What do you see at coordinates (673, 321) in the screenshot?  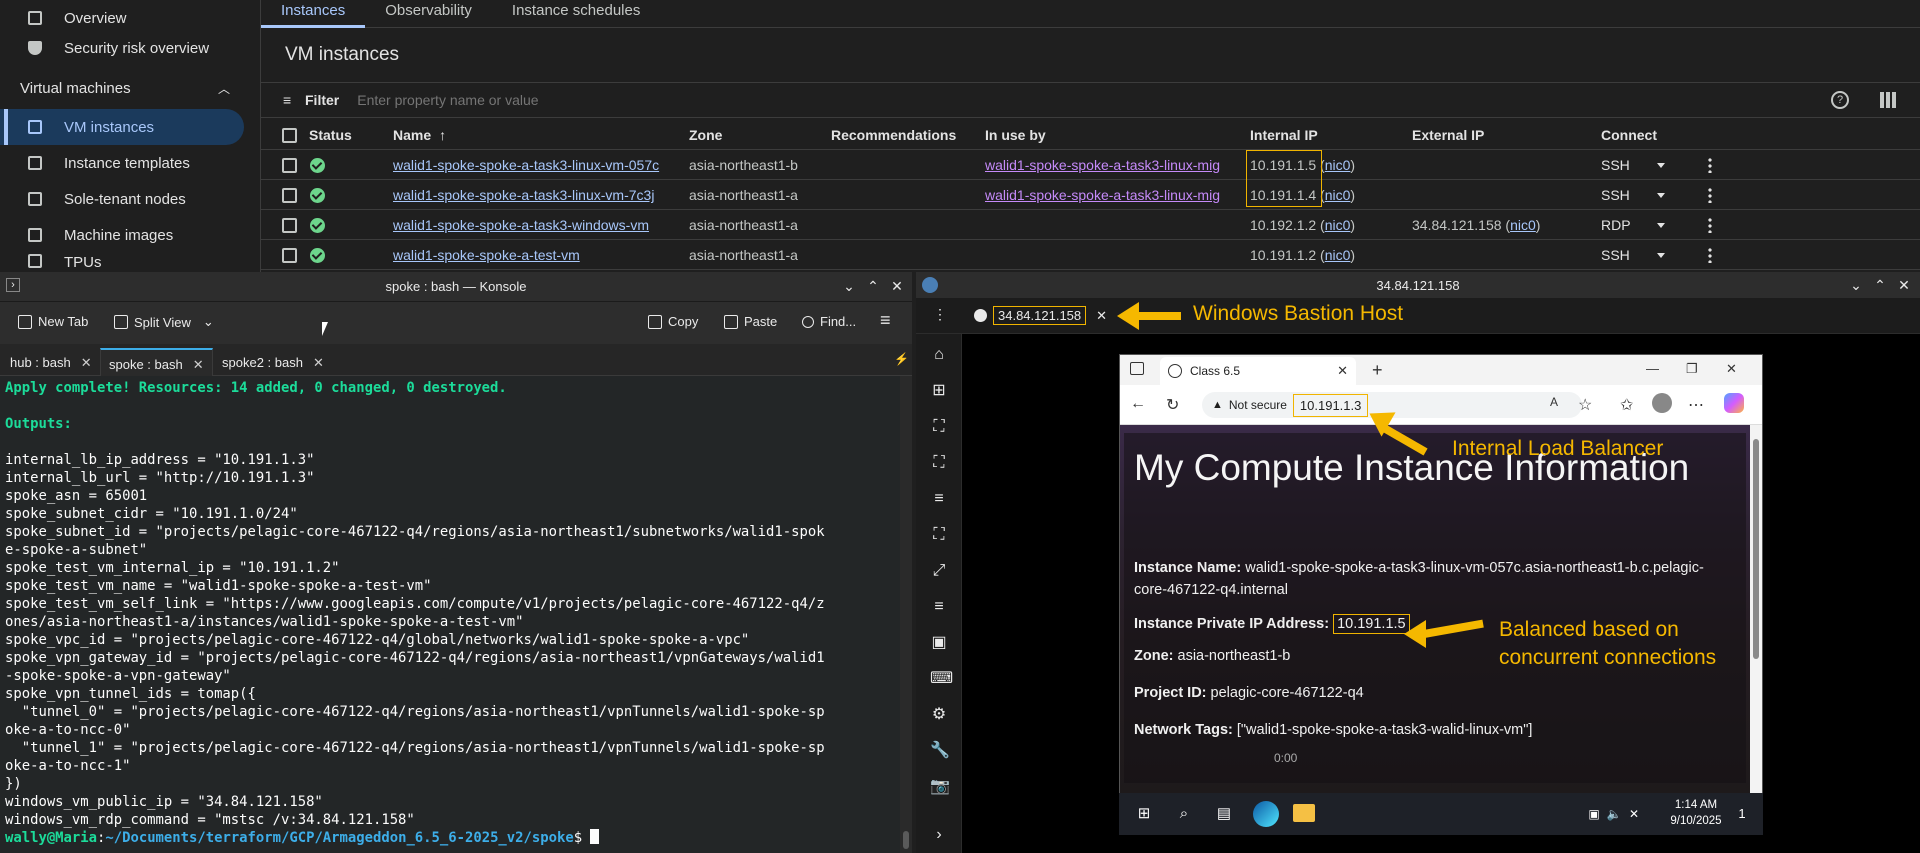 I see `copy-button: Copy` at bounding box center [673, 321].